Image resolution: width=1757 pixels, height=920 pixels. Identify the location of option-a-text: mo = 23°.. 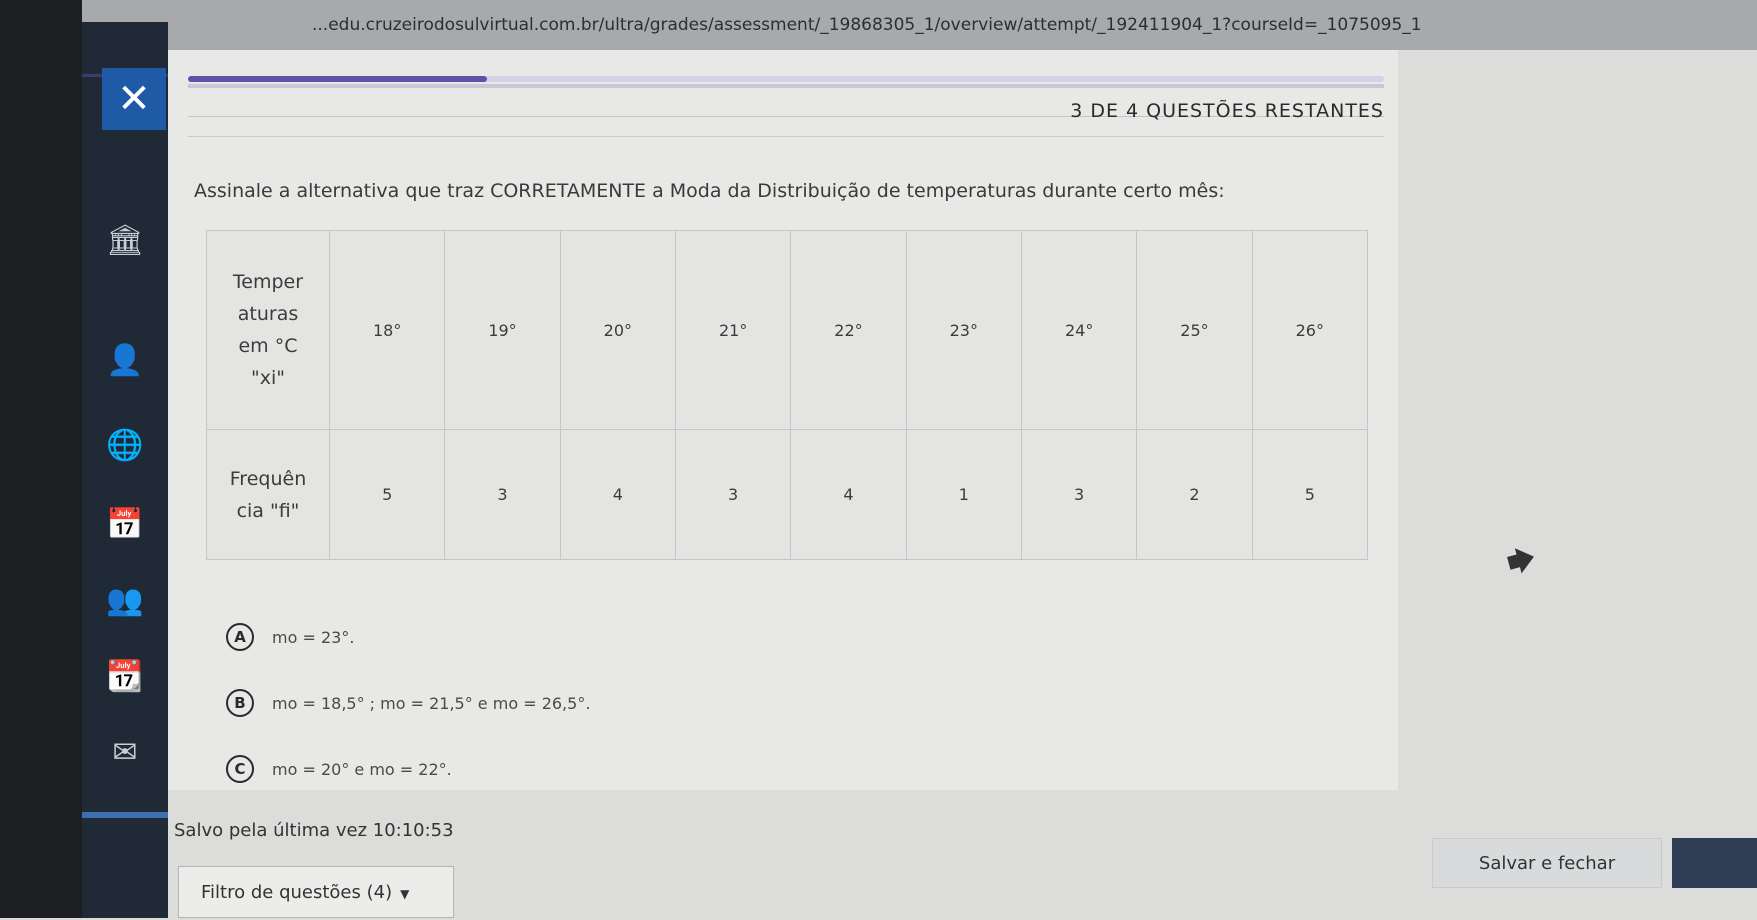
(313, 637).